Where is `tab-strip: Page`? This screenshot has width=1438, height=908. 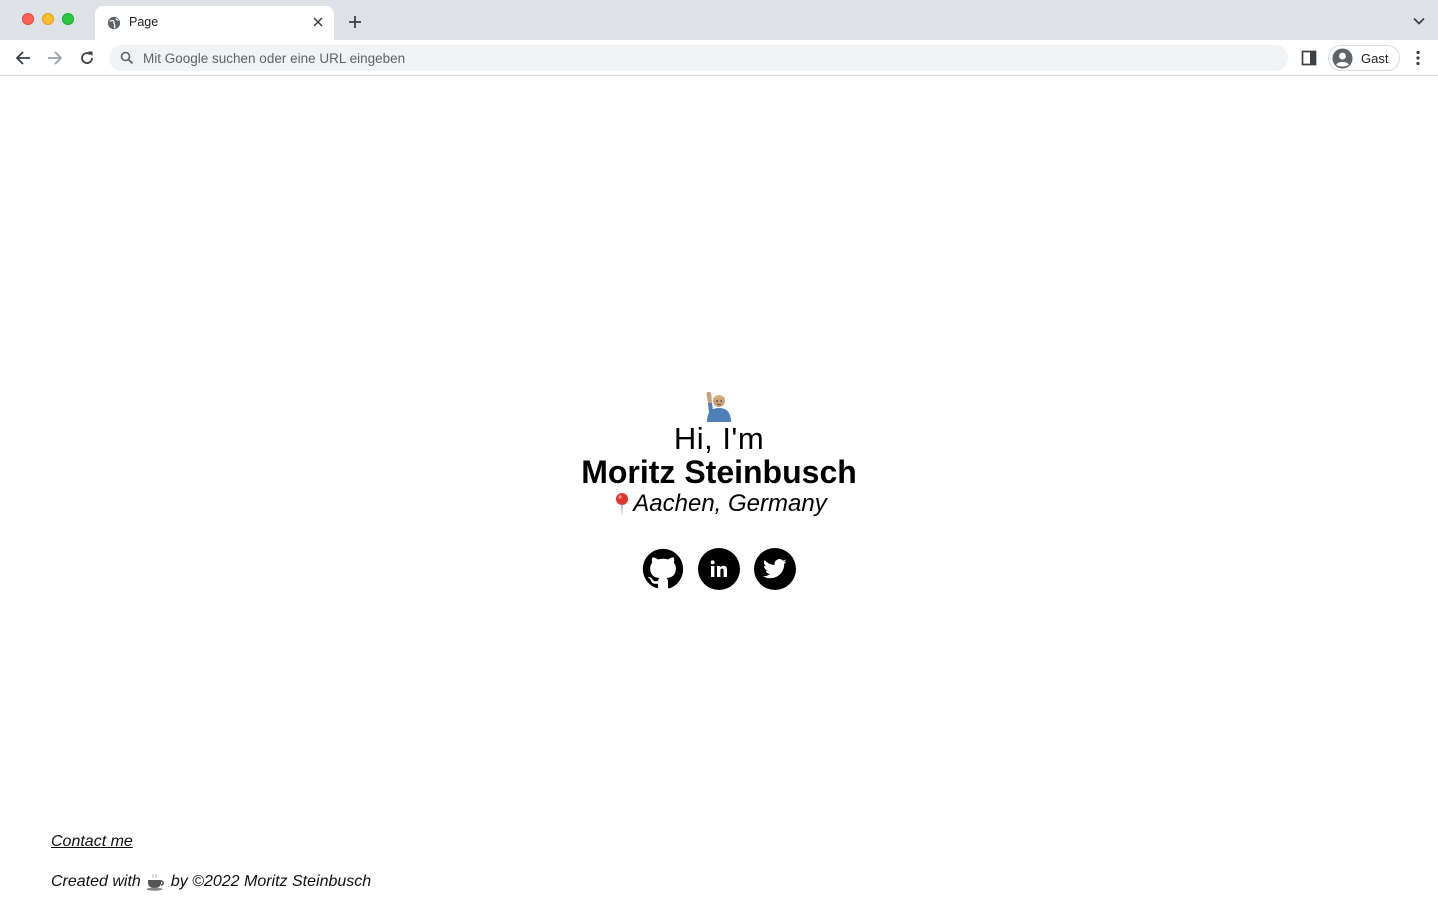
tab-strip: Page is located at coordinates (719, 20).